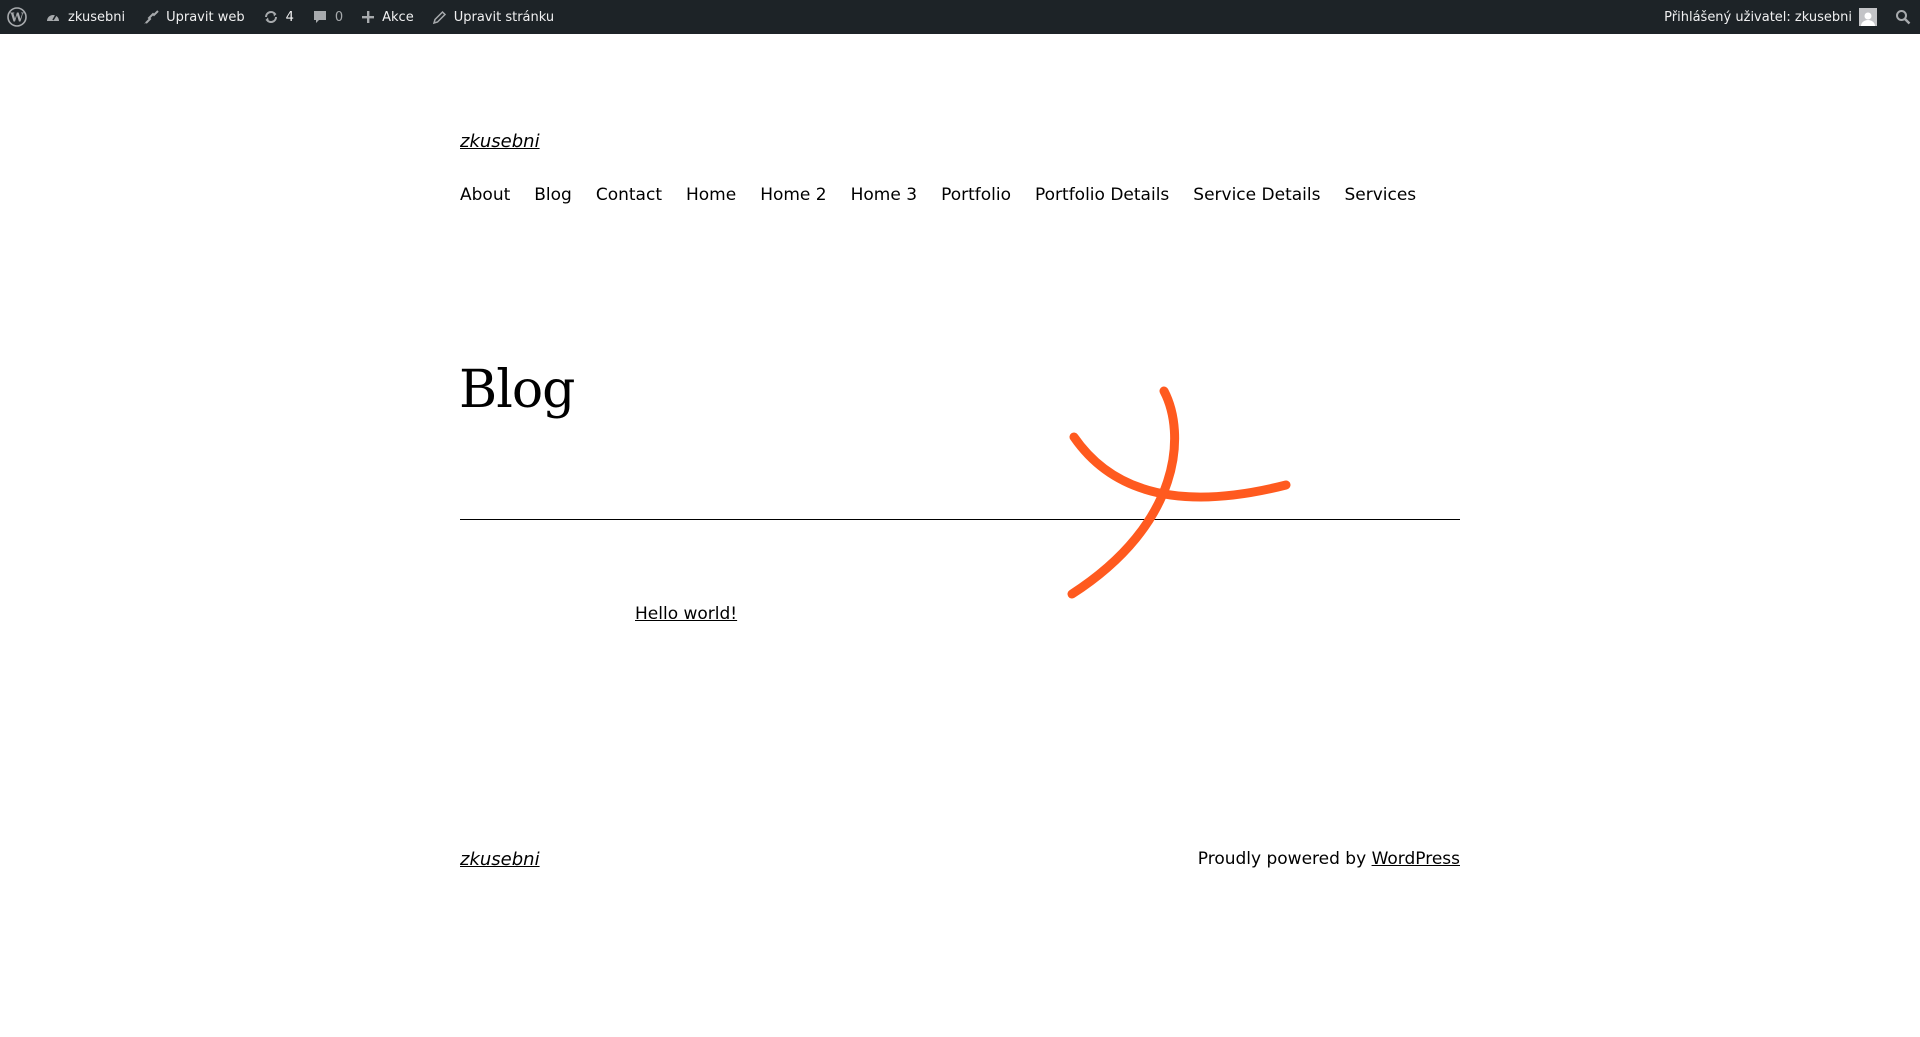 The height and width of the screenshot is (1037, 1920). Describe the element at coordinates (270, 17) in the screenshot. I see `updates-icon` at that location.